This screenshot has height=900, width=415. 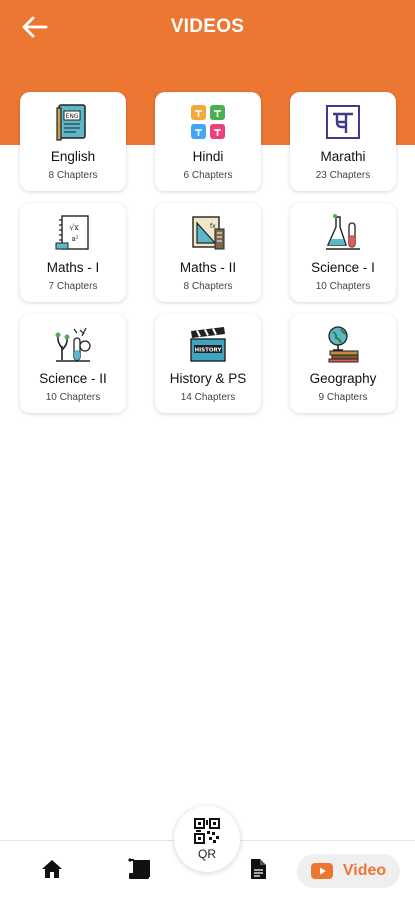 I want to click on subject-card-science-1: Science - I 10 Chapters, so click(x=343, y=252).